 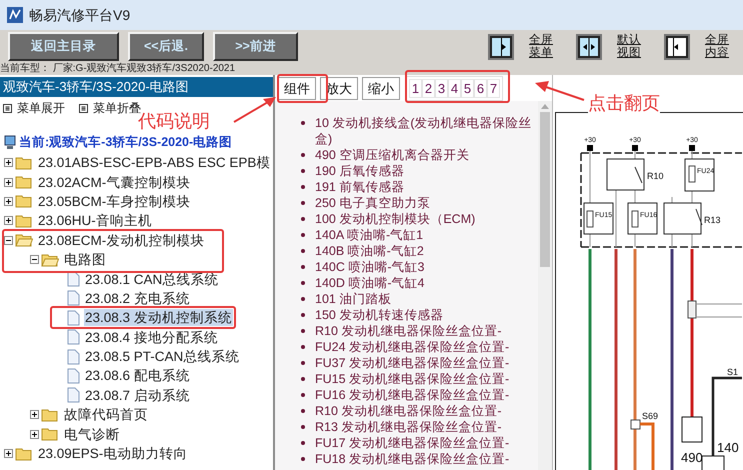 What do you see at coordinates (542, 47) in the screenshot?
I see `view-link: 全屏 菜单` at bounding box center [542, 47].